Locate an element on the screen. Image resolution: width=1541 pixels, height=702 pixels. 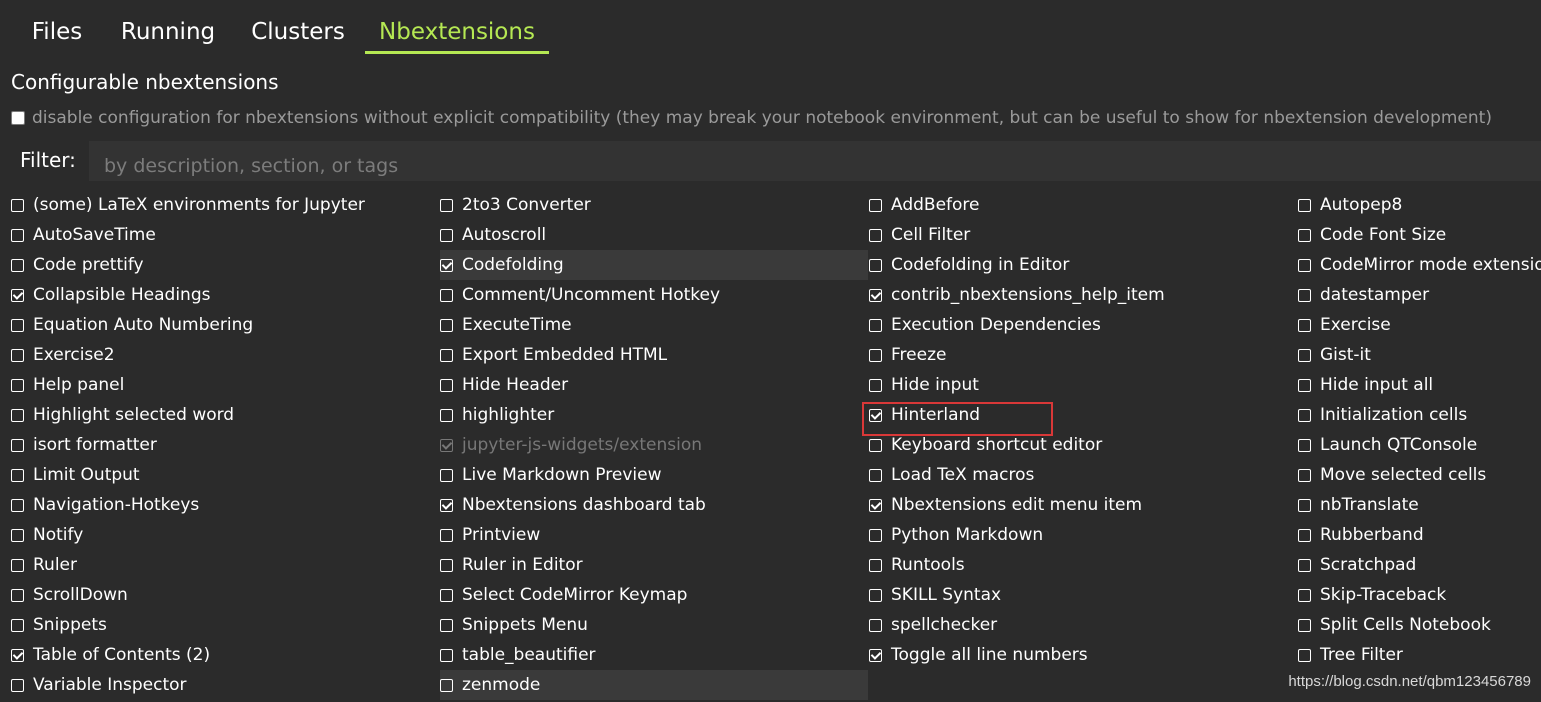
extension-item: Cell Filter is located at coordinates (1081, 235).